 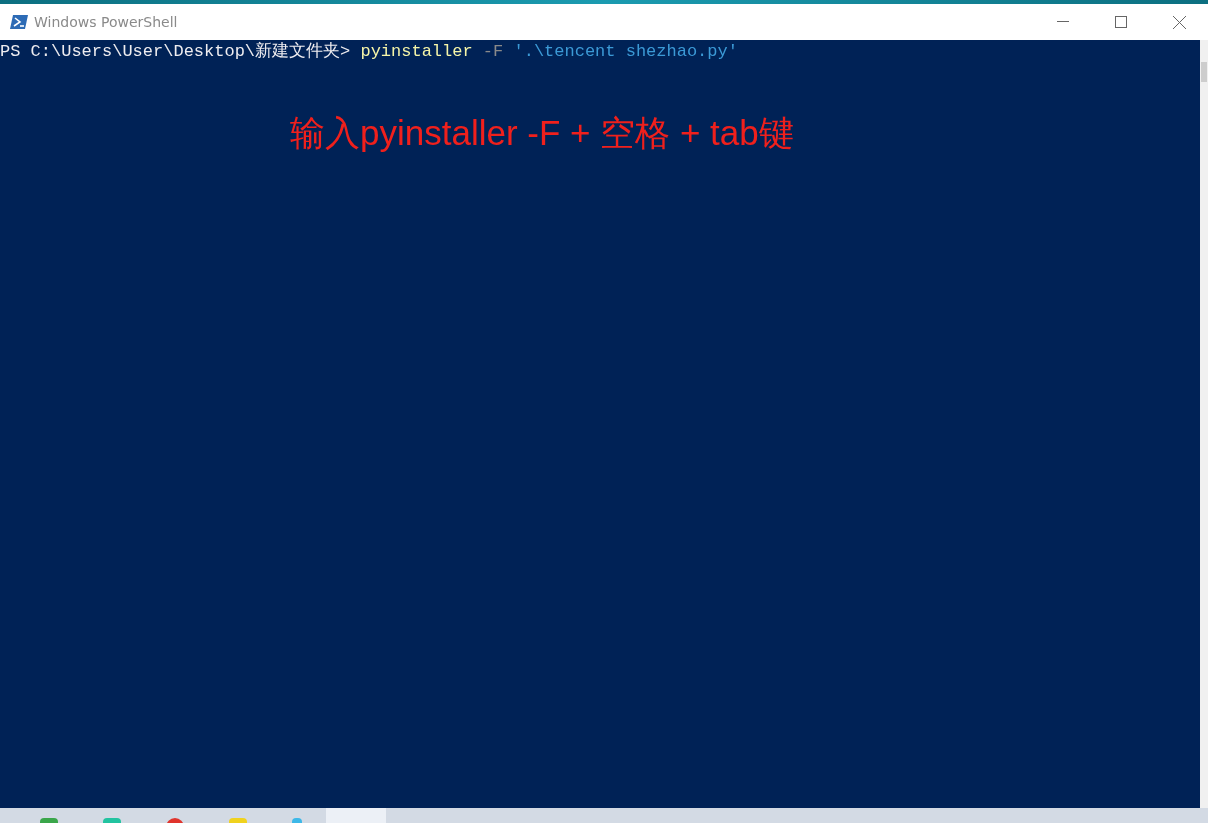 I want to click on active-task-button, so click(x=356, y=815).